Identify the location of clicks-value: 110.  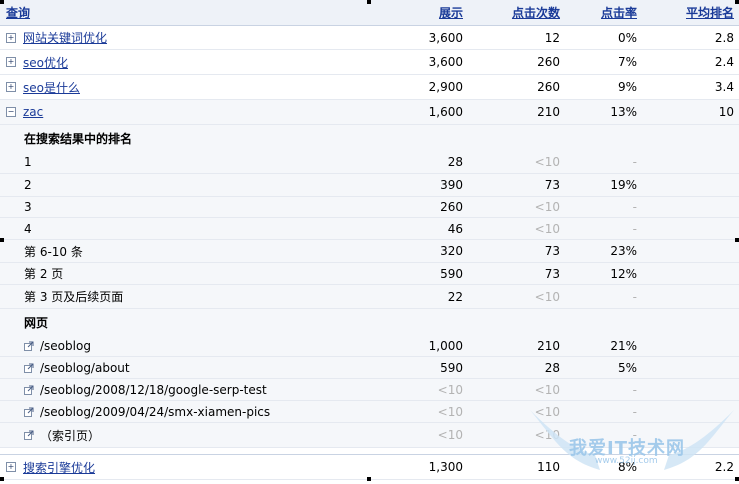
(548, 467).